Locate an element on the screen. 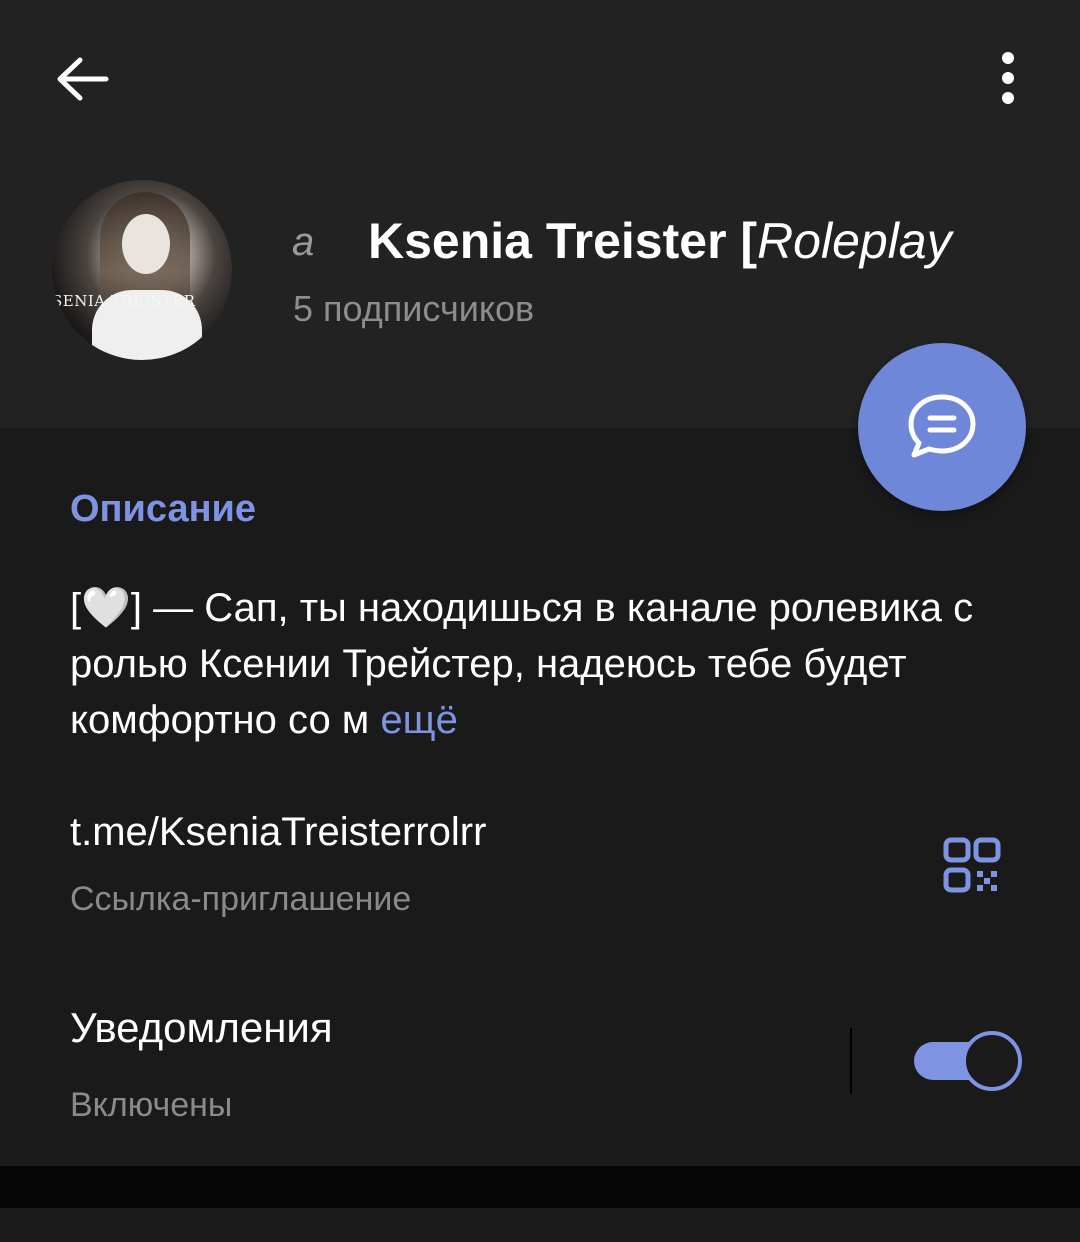 The image size is (1080, 1242). description-section-title: Описание is located at coordinates (163, 509).